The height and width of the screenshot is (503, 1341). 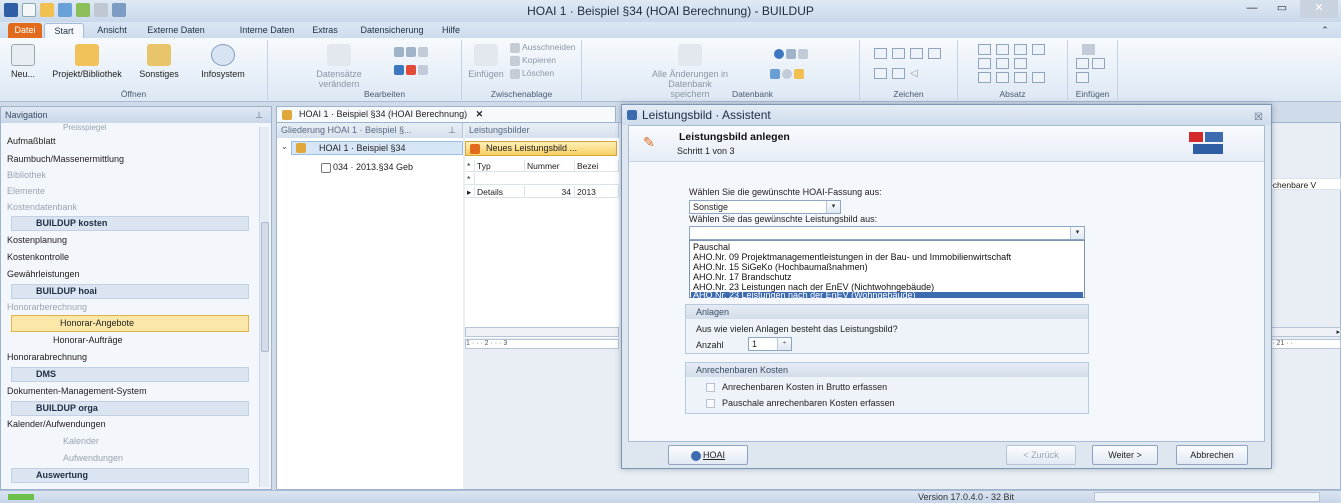 What do you see at coordinates (542, 332) in the screenshot?
I see `grid-hscrollbar` at bounding box center [542, 332].